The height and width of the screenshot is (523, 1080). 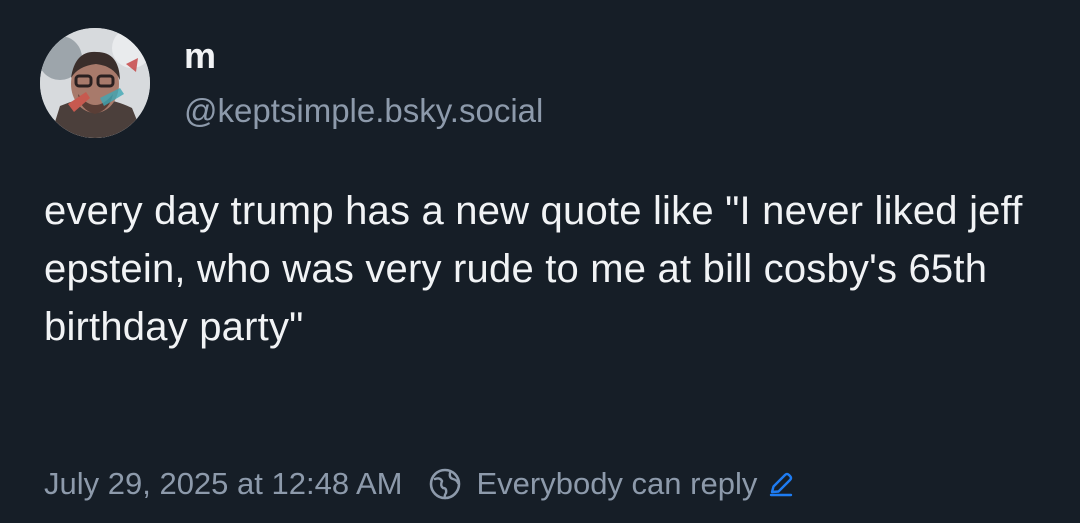 I want to click on author-handle: @keptsimple.bsky.social, so click(x=363, y=110).